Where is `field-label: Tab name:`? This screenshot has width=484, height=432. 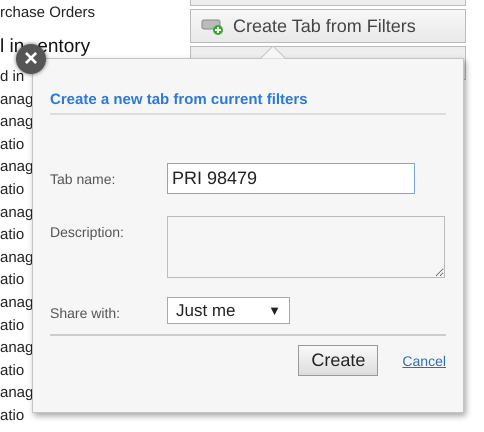
field-label: Tab name: is located at coordinates (83, 178).